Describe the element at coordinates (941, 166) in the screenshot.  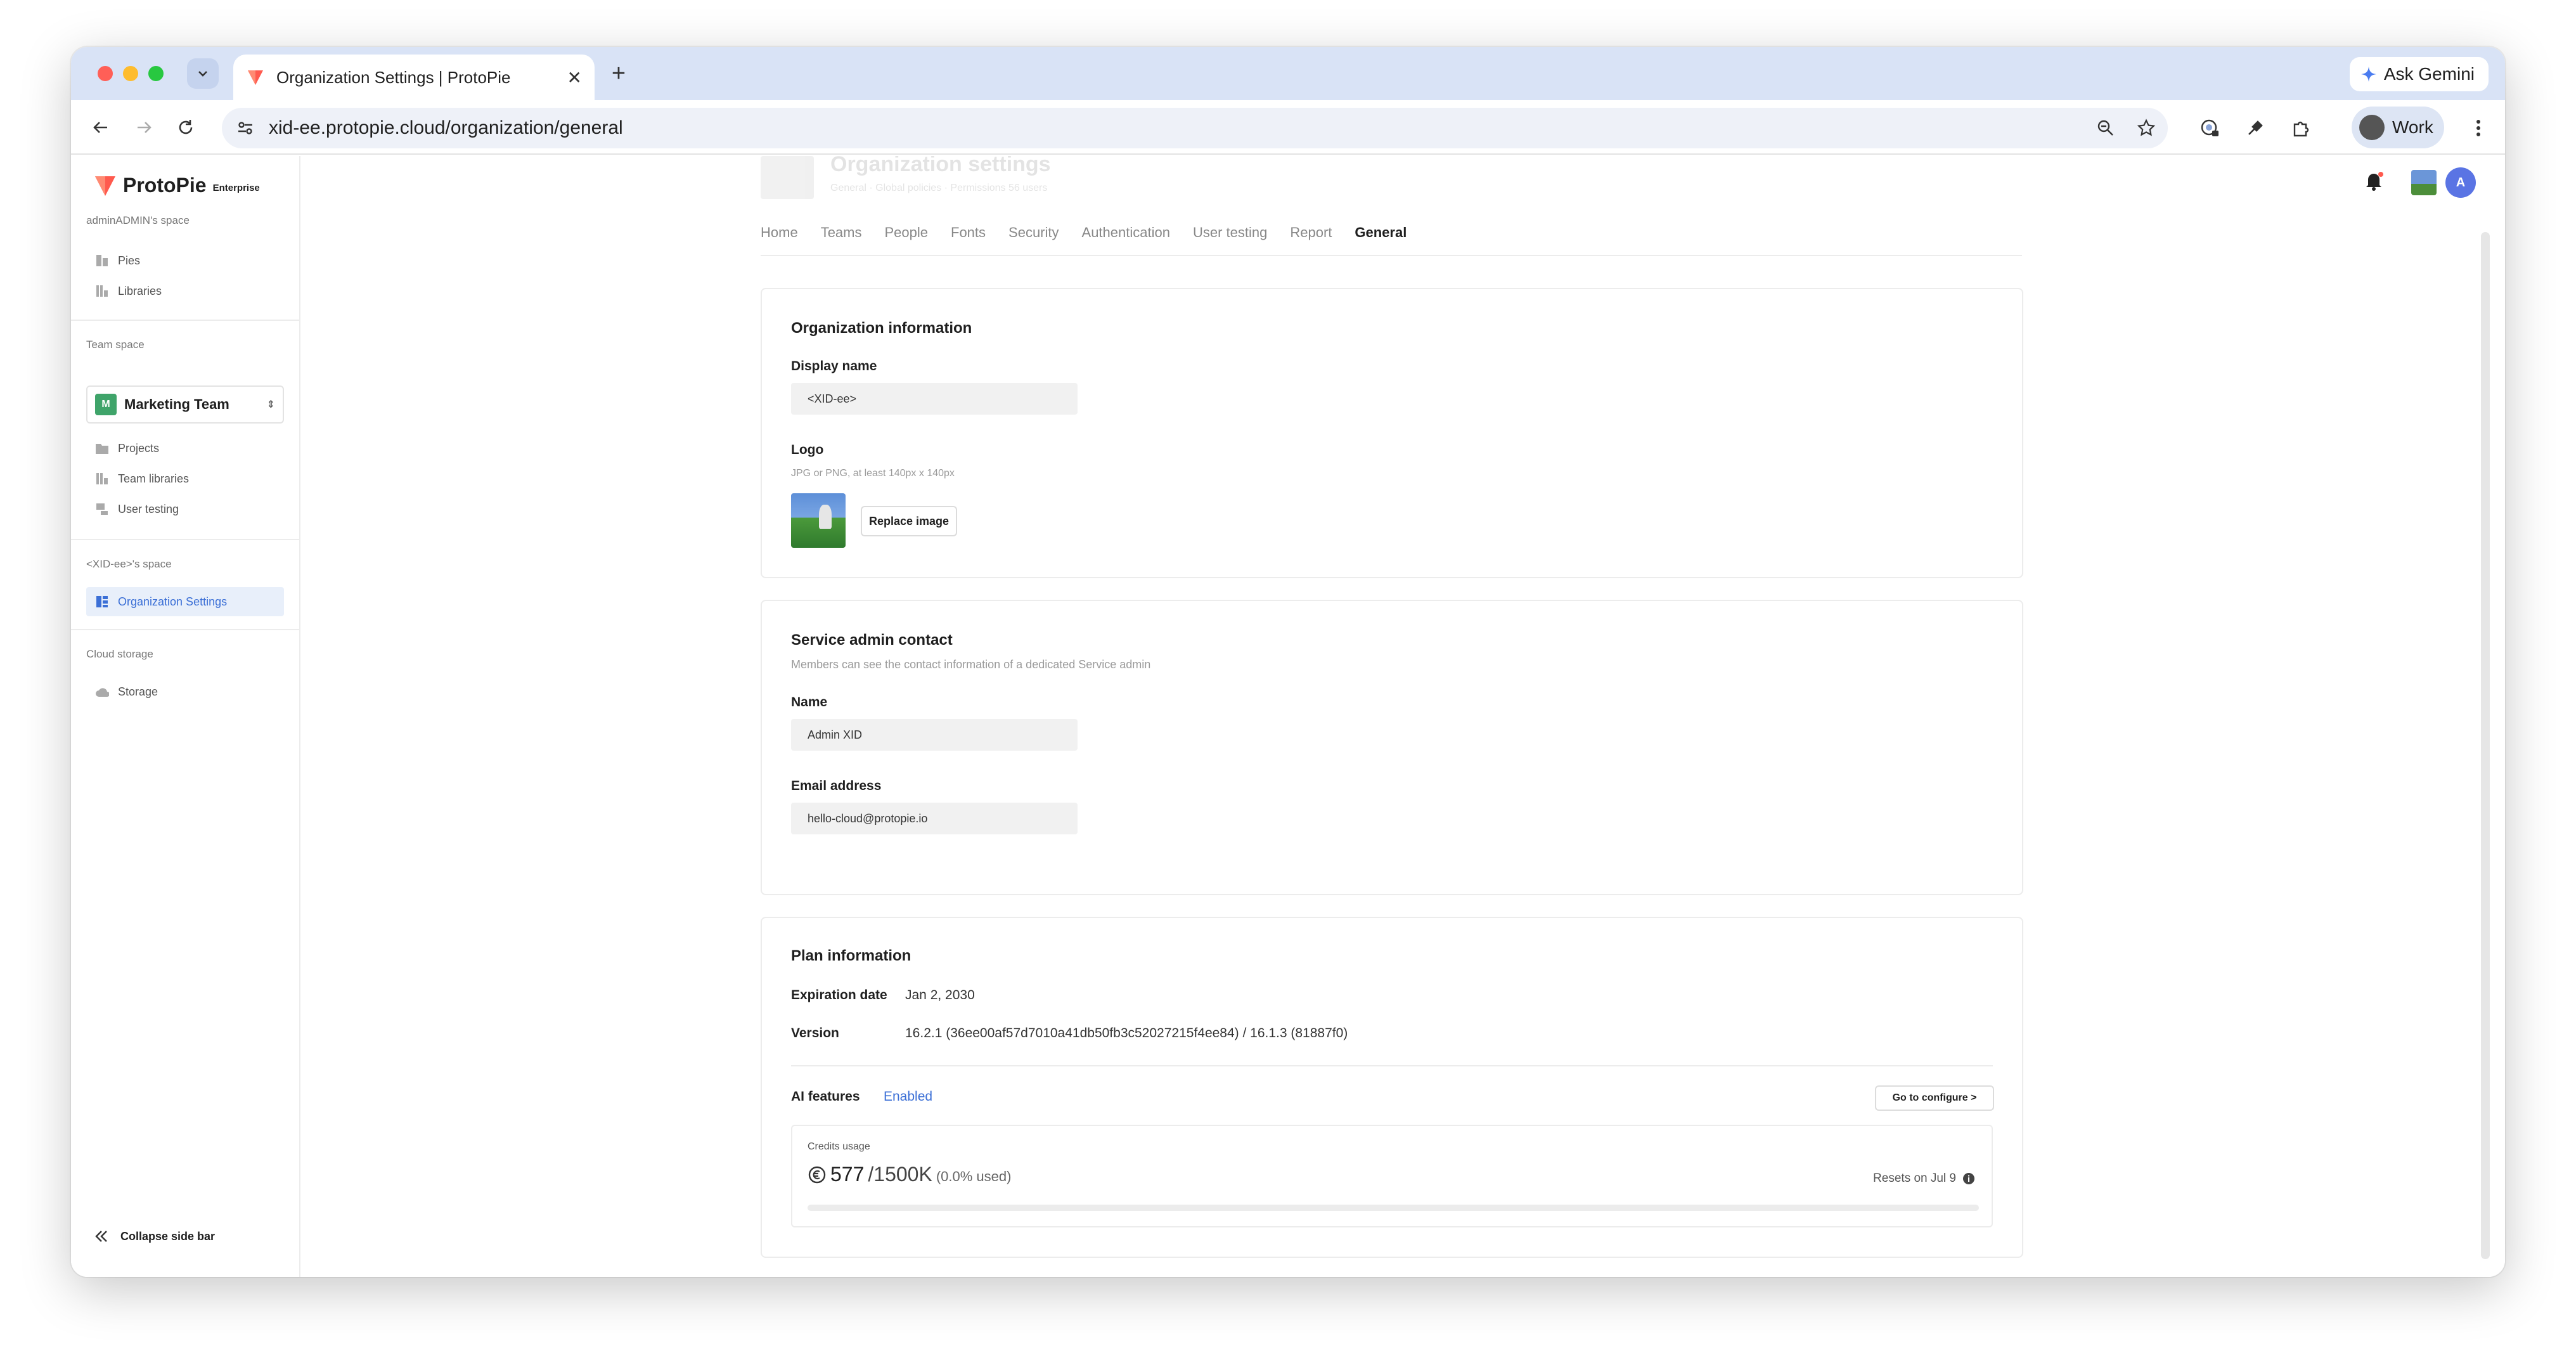
I see `page-title: Organization settings` at that location.